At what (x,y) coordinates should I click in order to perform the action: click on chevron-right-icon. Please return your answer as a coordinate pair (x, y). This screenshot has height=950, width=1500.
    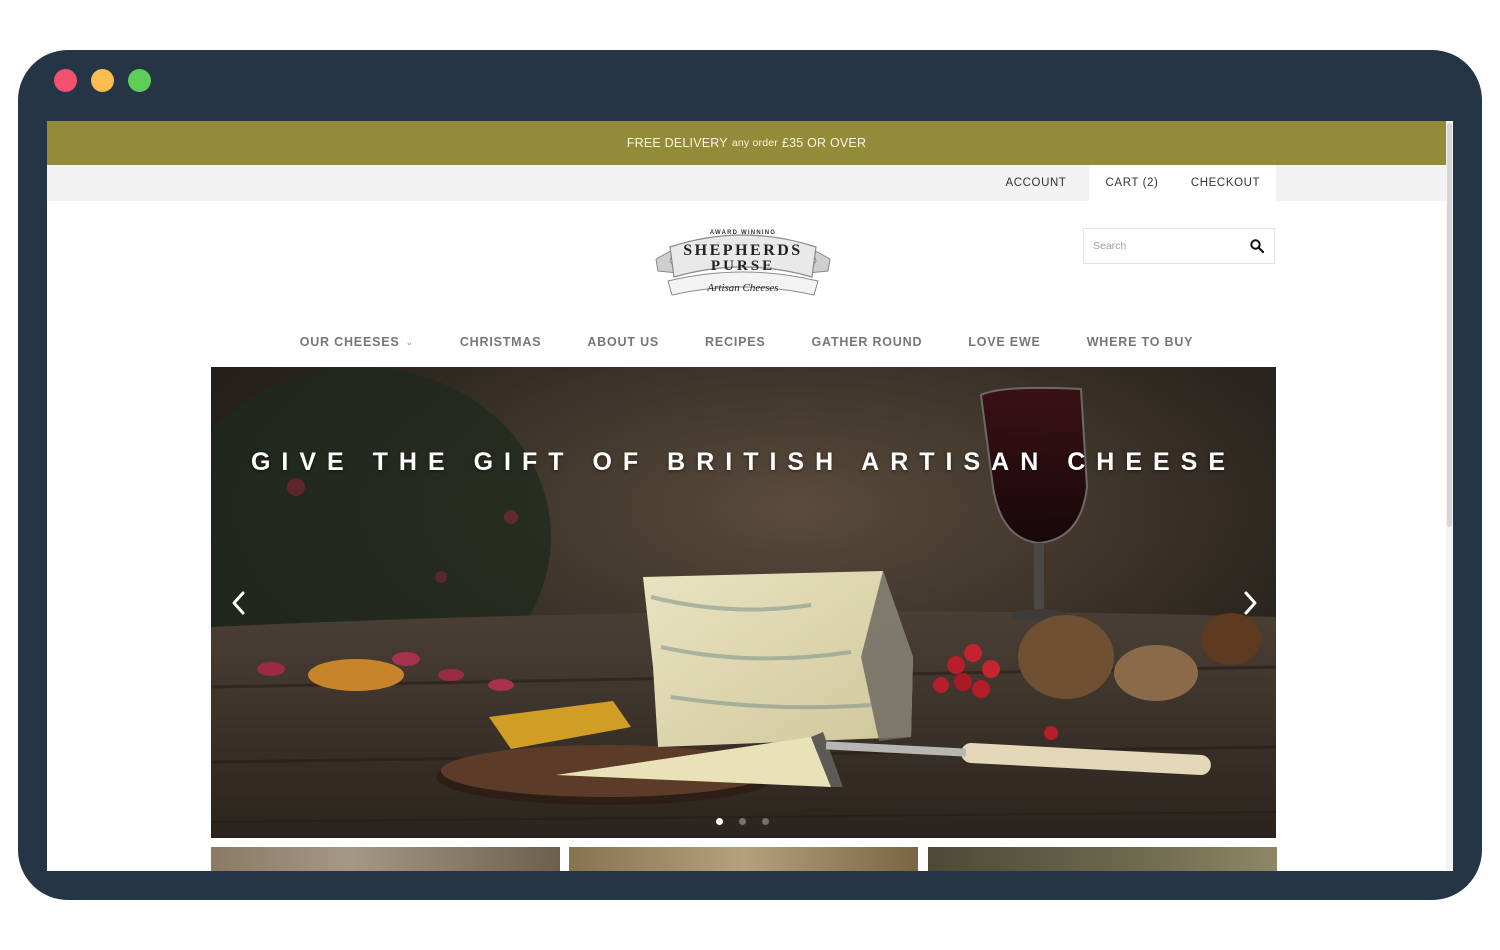
    Looking at the image, I should click on (1250, 603).